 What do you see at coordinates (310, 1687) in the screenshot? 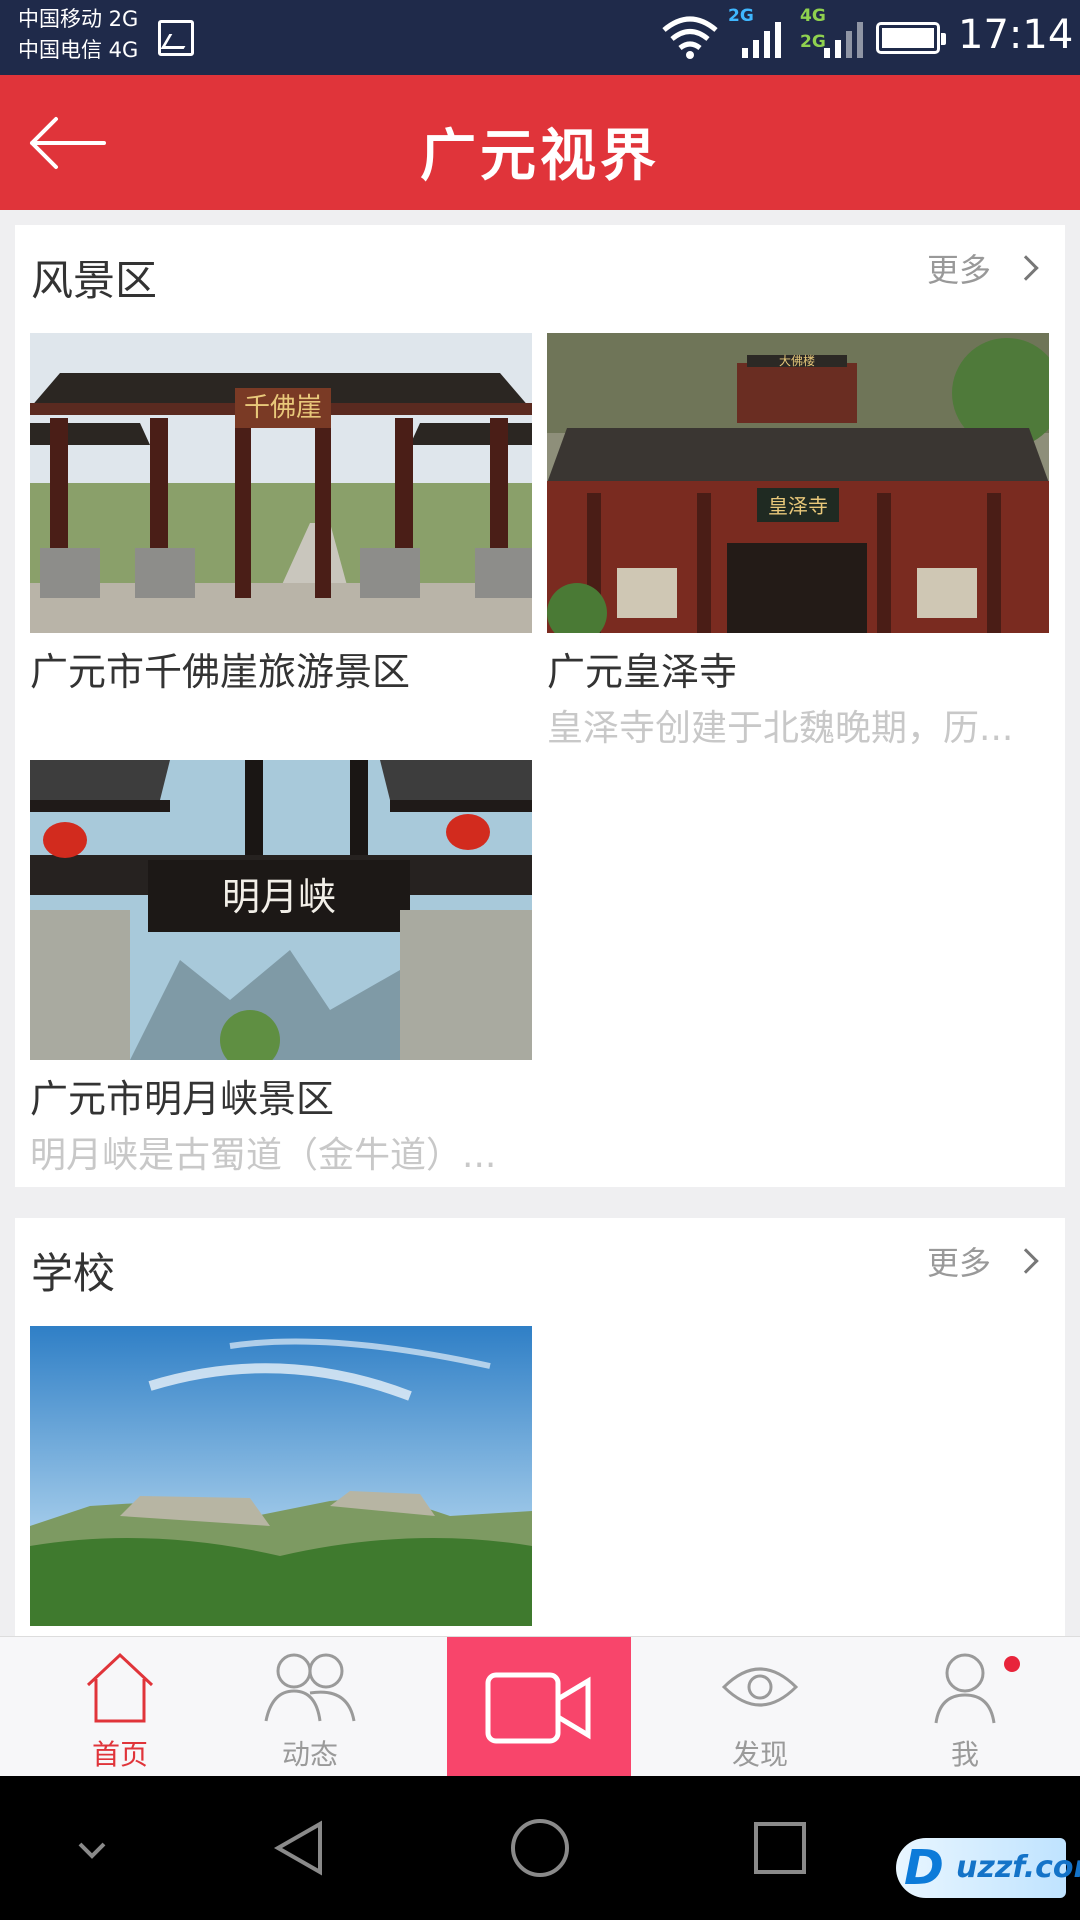
I see `people-icon` at bounding box center [310, 1687].